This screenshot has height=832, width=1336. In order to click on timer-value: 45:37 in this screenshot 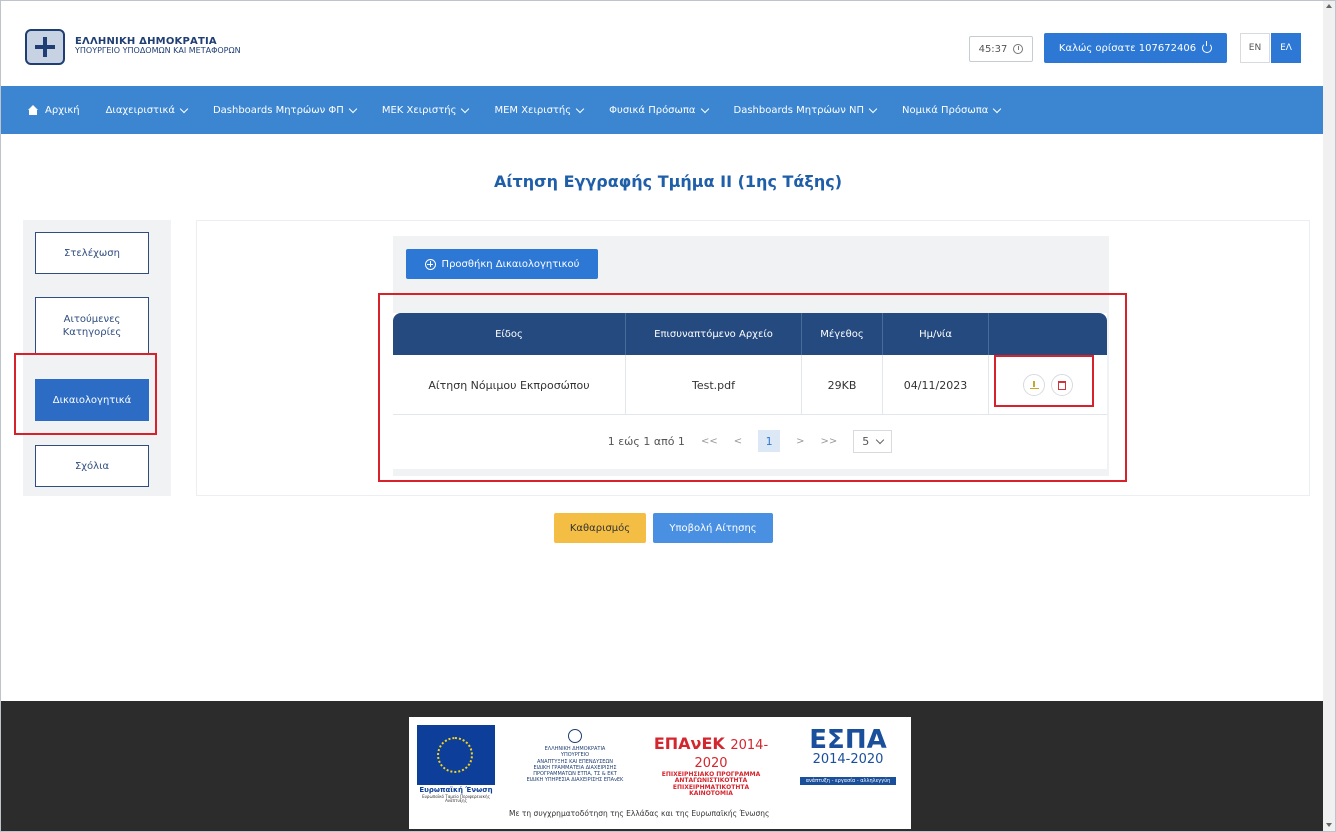, I will do `click(993, 49)`.